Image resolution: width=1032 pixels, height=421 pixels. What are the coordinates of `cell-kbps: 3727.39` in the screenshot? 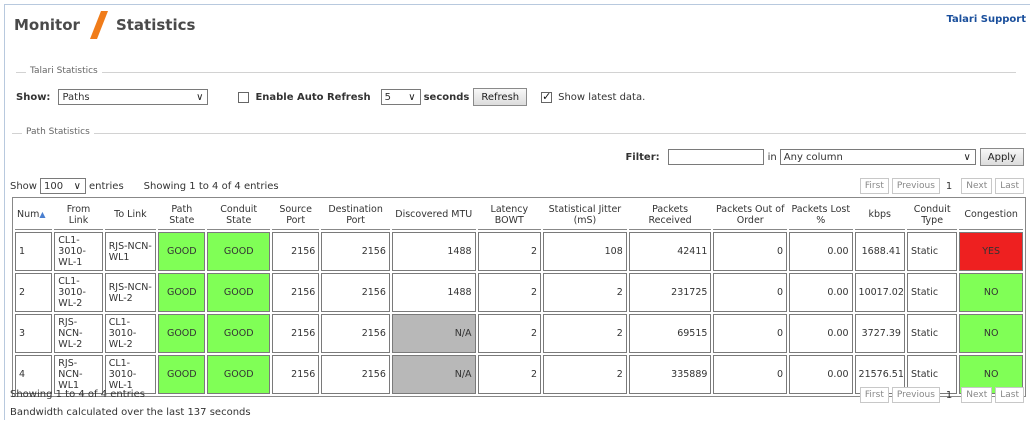 It's located at (879, 333).